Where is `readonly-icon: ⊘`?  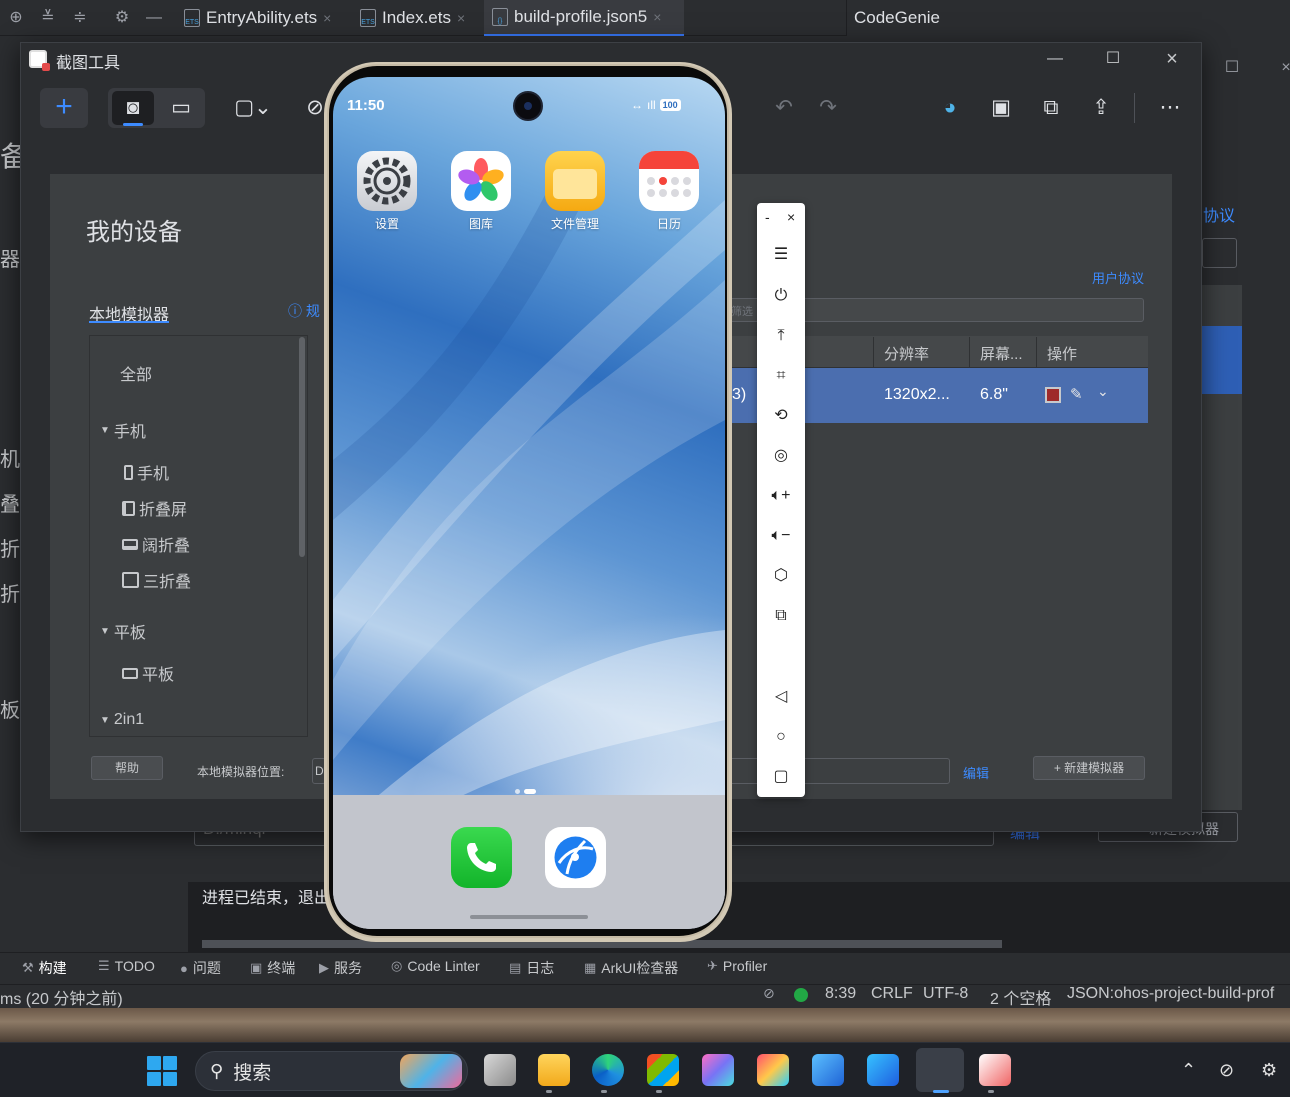
readonly-icon: ⊘ is located at coordinates (769, 993).